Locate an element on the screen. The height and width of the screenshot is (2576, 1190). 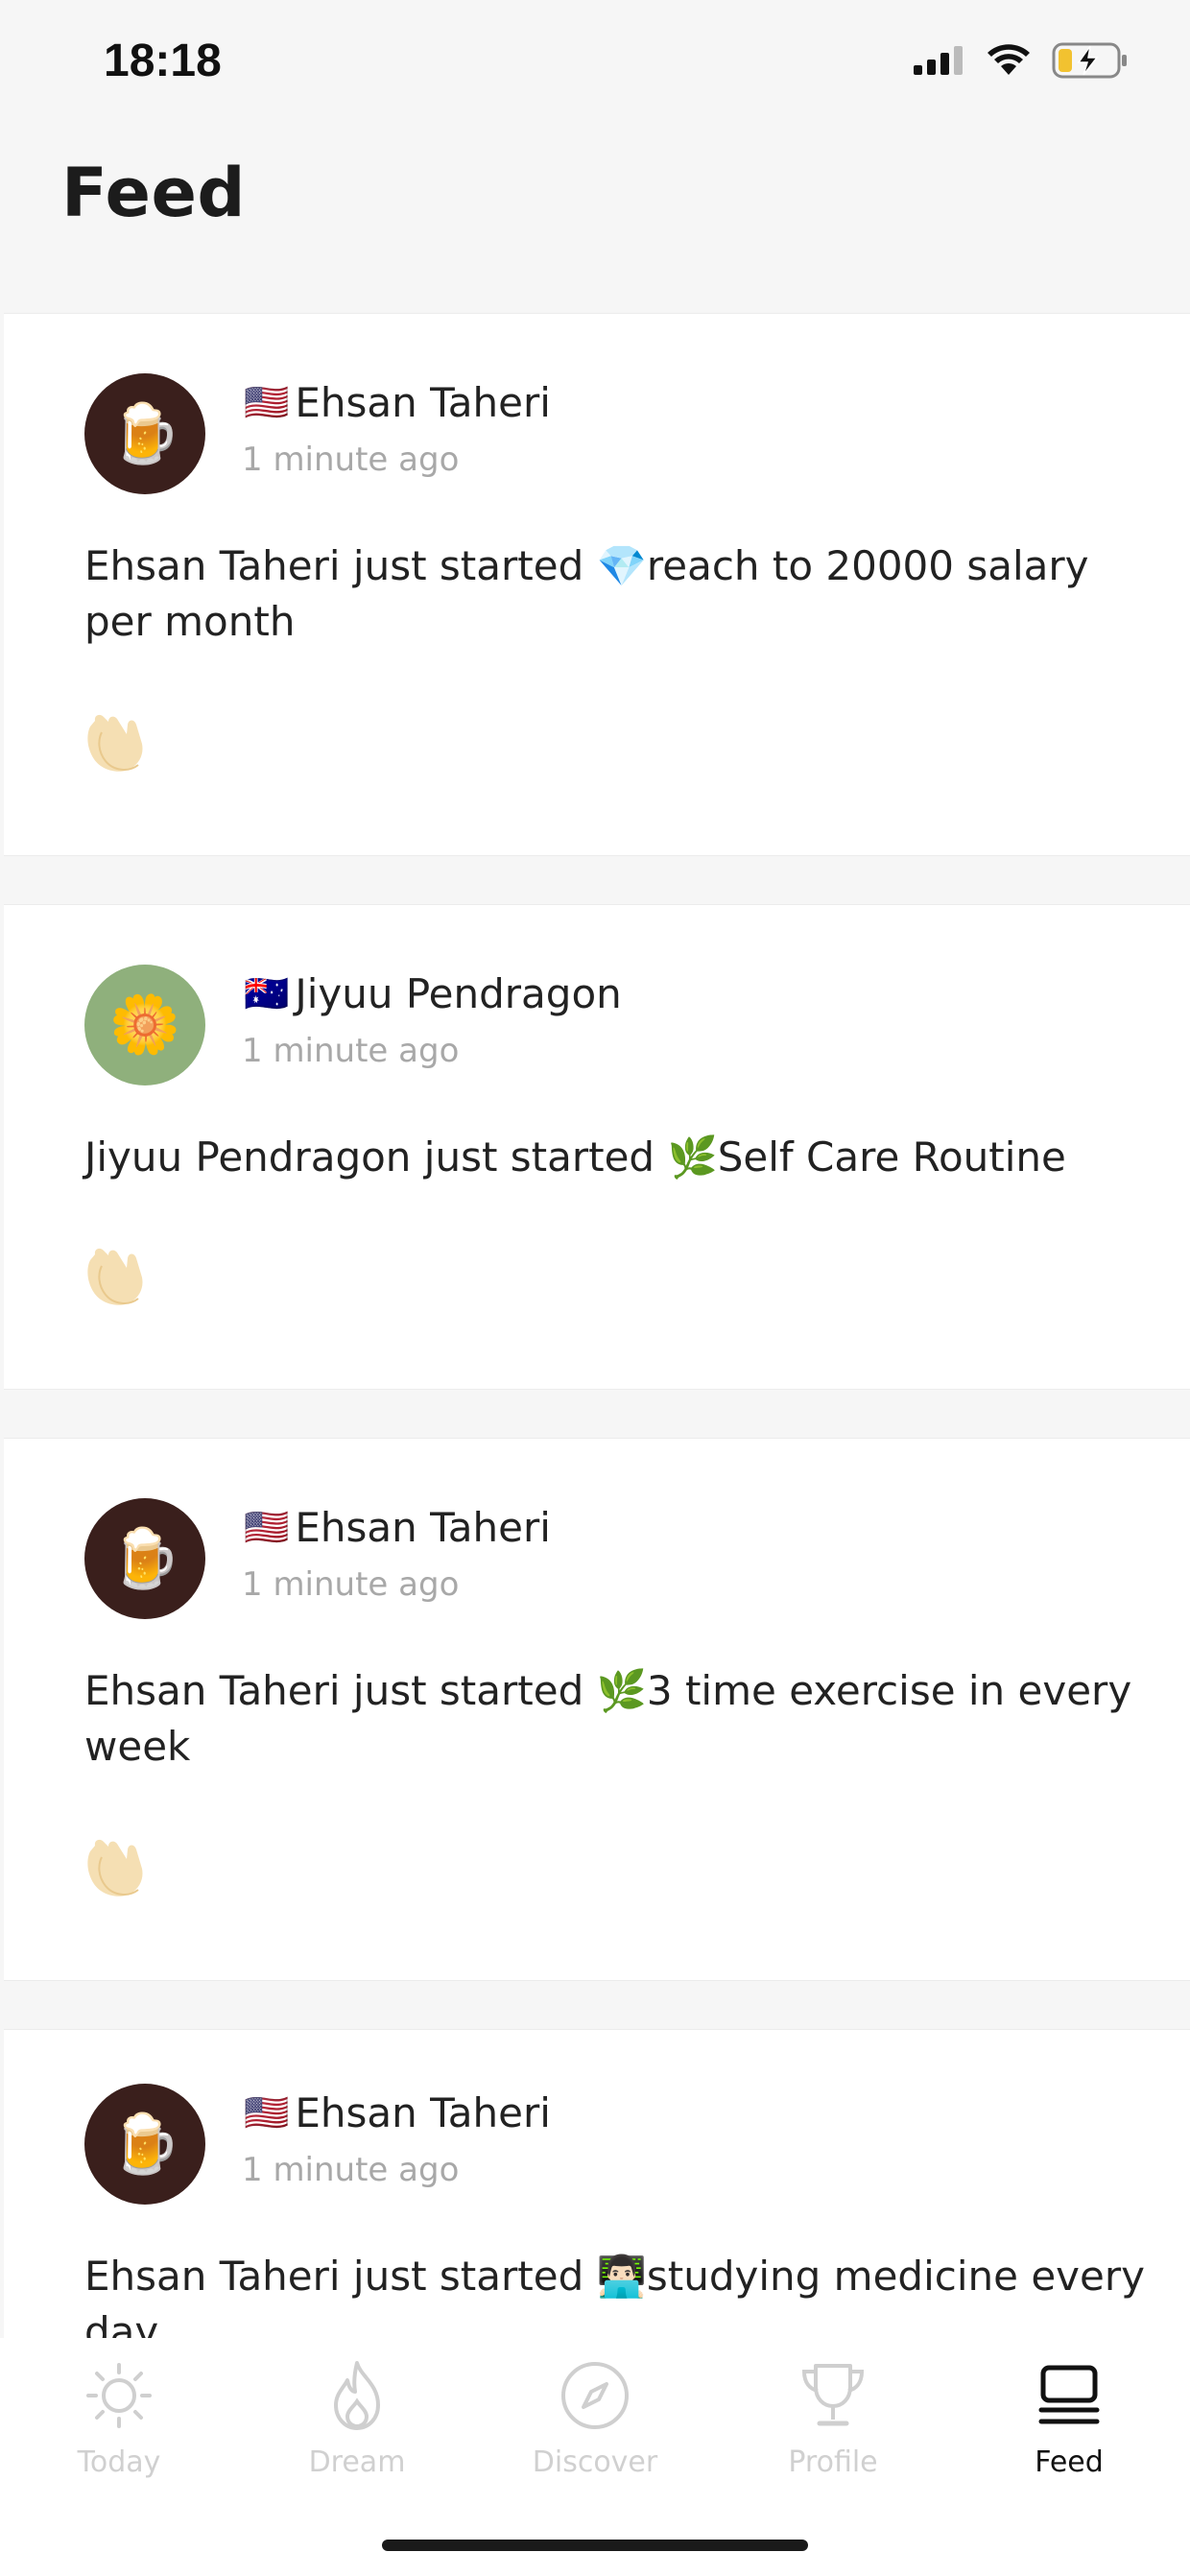
post-text-prefix: Jiyuu Pendragon just started is located at coordinates (376, 1157).